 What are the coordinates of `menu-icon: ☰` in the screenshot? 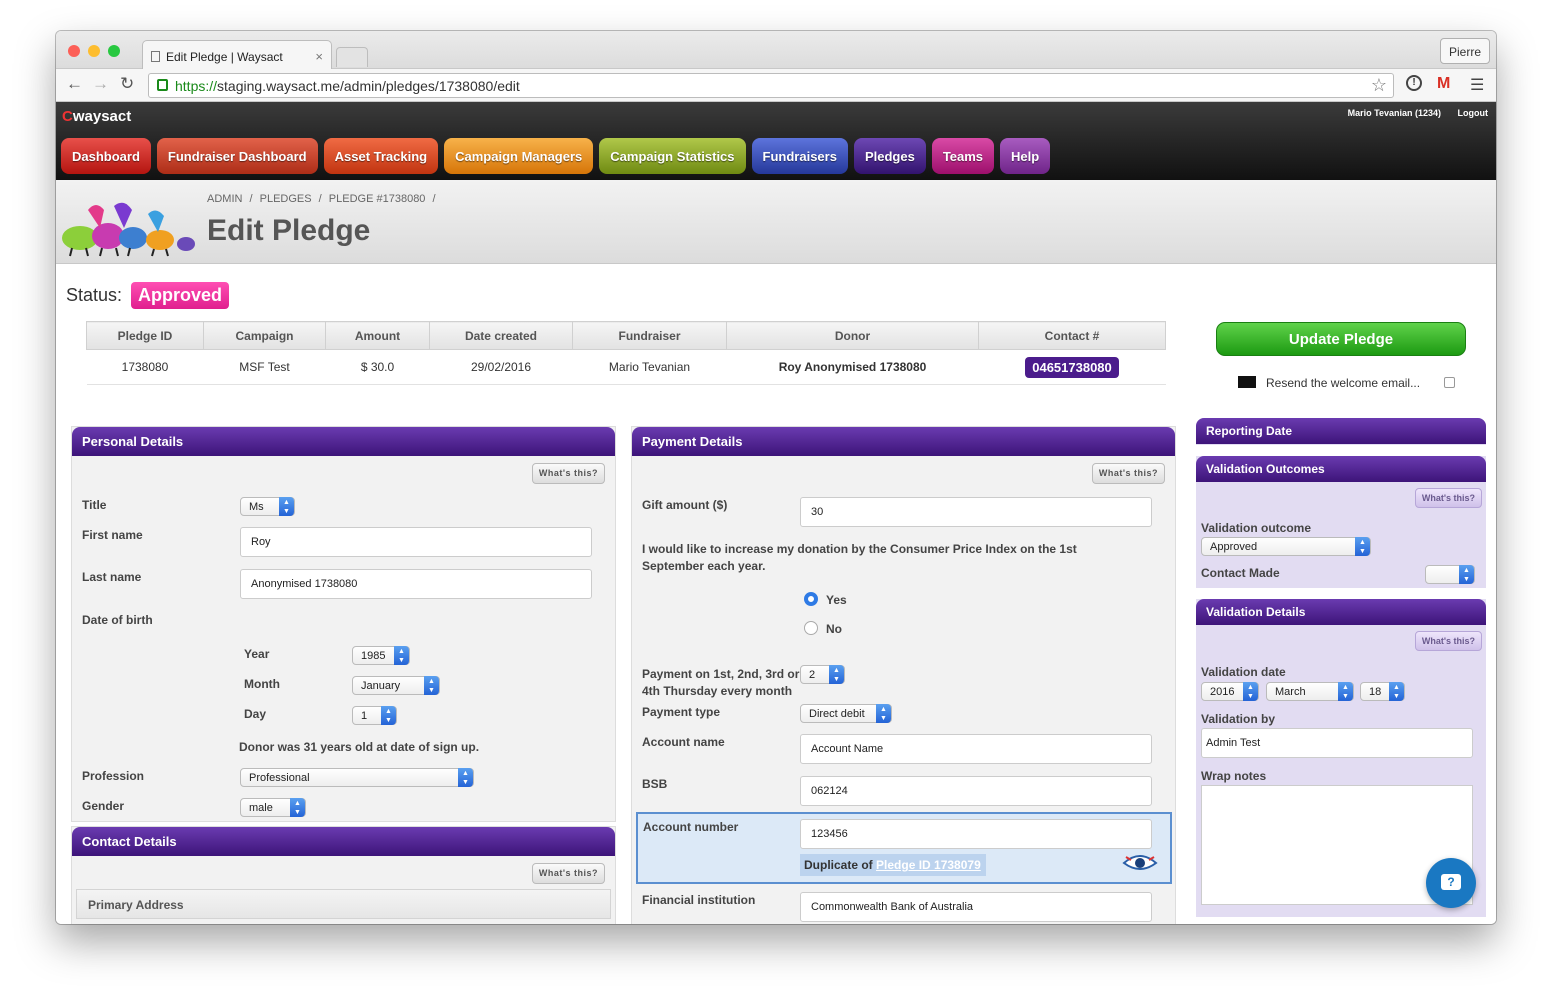 It's located at (1477, 85).